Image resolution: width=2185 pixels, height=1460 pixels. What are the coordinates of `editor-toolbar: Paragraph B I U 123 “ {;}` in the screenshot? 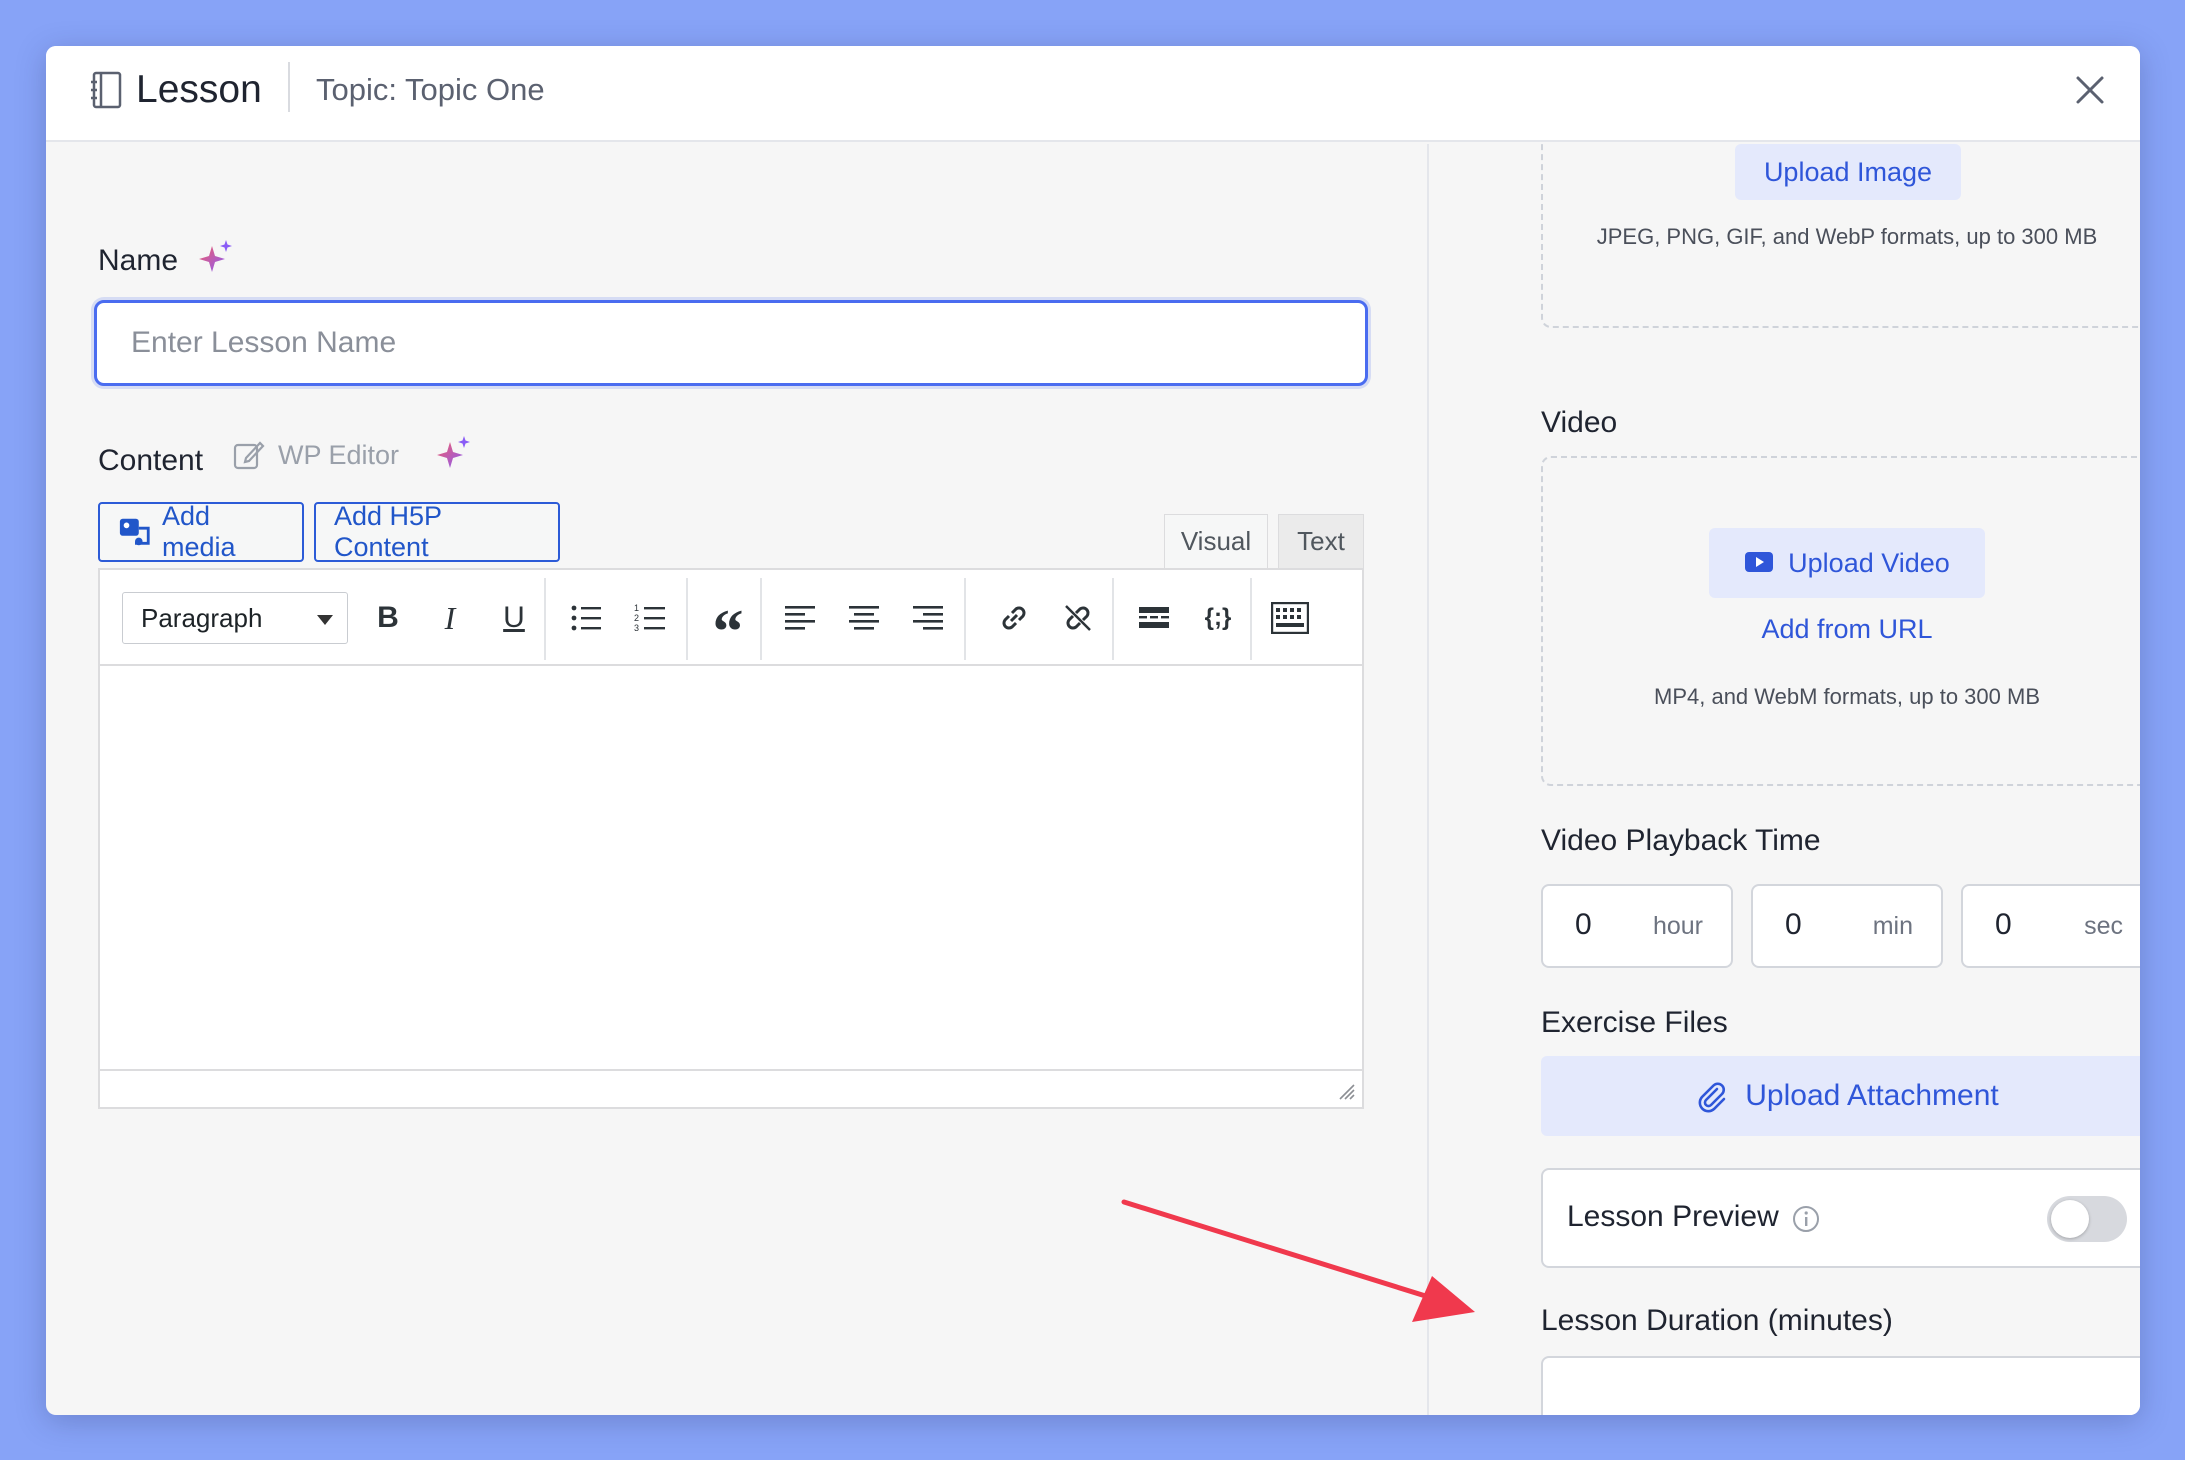 It's located at (731, 618).